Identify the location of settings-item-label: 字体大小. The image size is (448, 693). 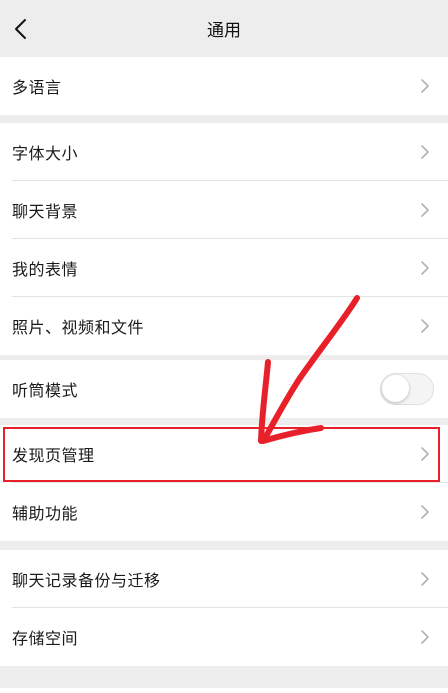
(45, 153).